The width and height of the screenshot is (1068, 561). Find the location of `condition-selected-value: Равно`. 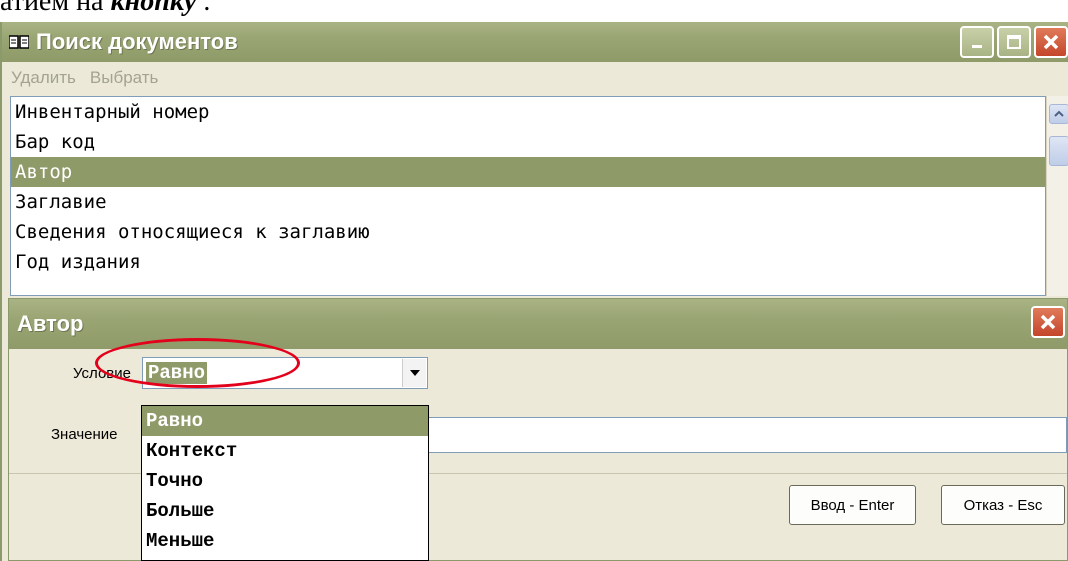

condition-selected-value: Равно is located at coordinates (177, 373).